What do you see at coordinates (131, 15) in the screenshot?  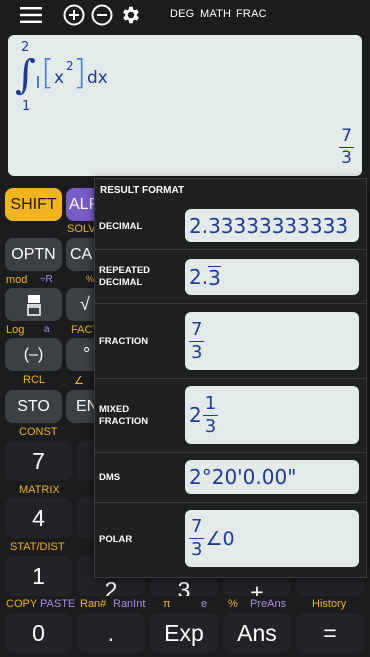 I see `gear-icon` at bounding box center [131, 15].